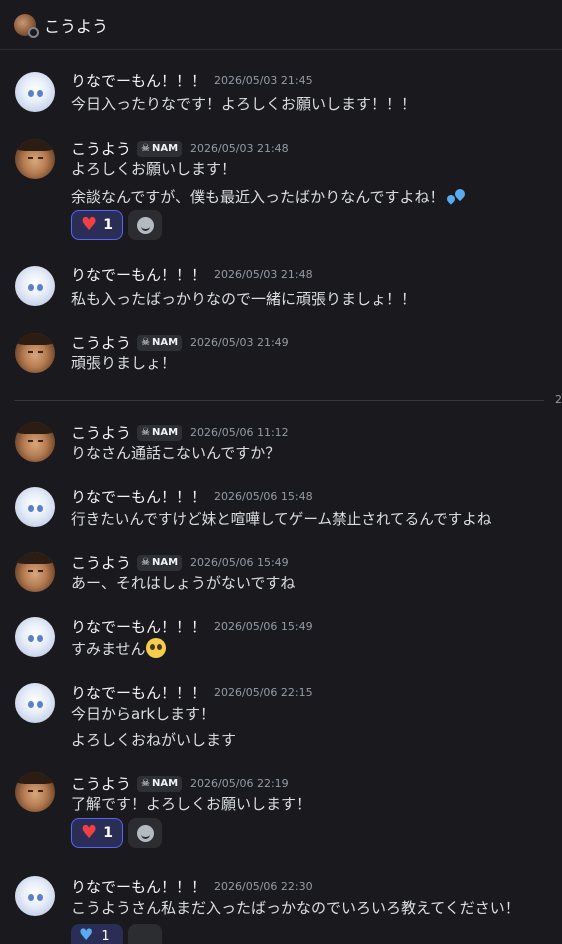  What do you see at coordinates (176, 453) in the screenshot?
I see `message-text: りなさん通話こないんですか？` at bounding box center [176, 453].